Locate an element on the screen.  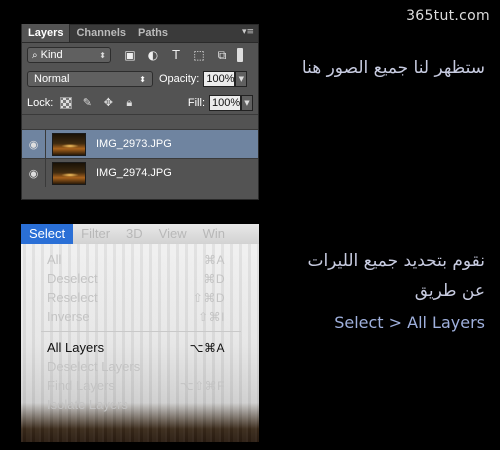
filter-row: ⌕ Kind ⬍ ▣ ◐ T ⬚ ⧉ is located at coordinates (140, 55).